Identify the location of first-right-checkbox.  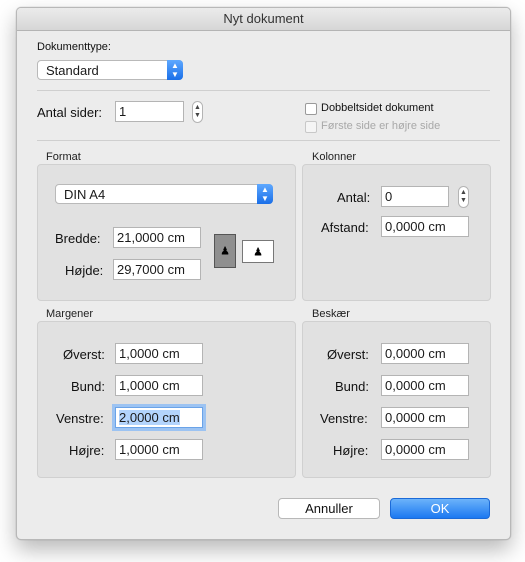
(311, 127).